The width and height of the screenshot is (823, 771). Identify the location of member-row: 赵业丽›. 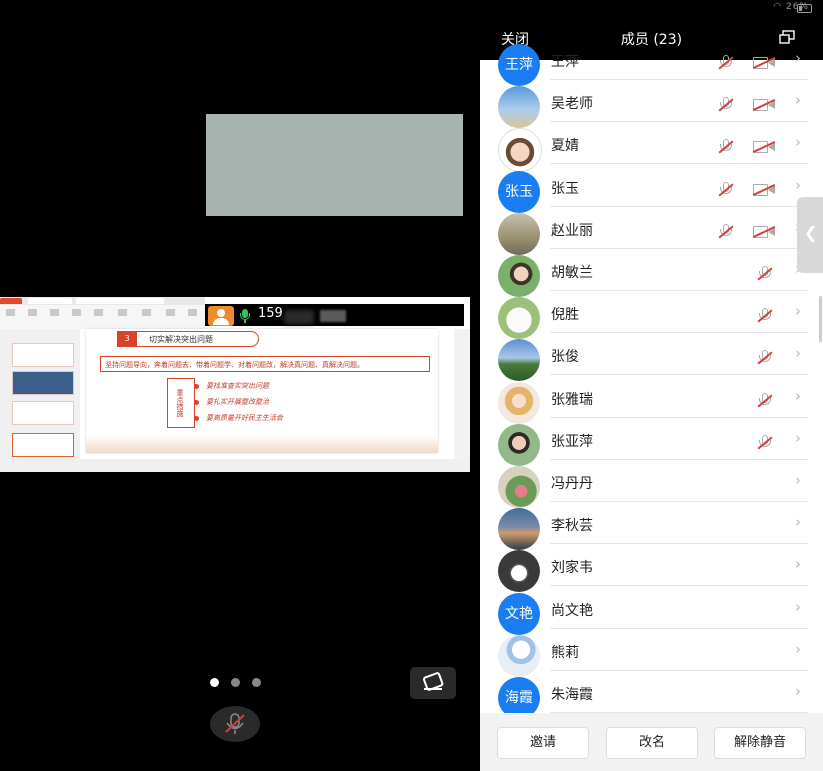
(651, 231).